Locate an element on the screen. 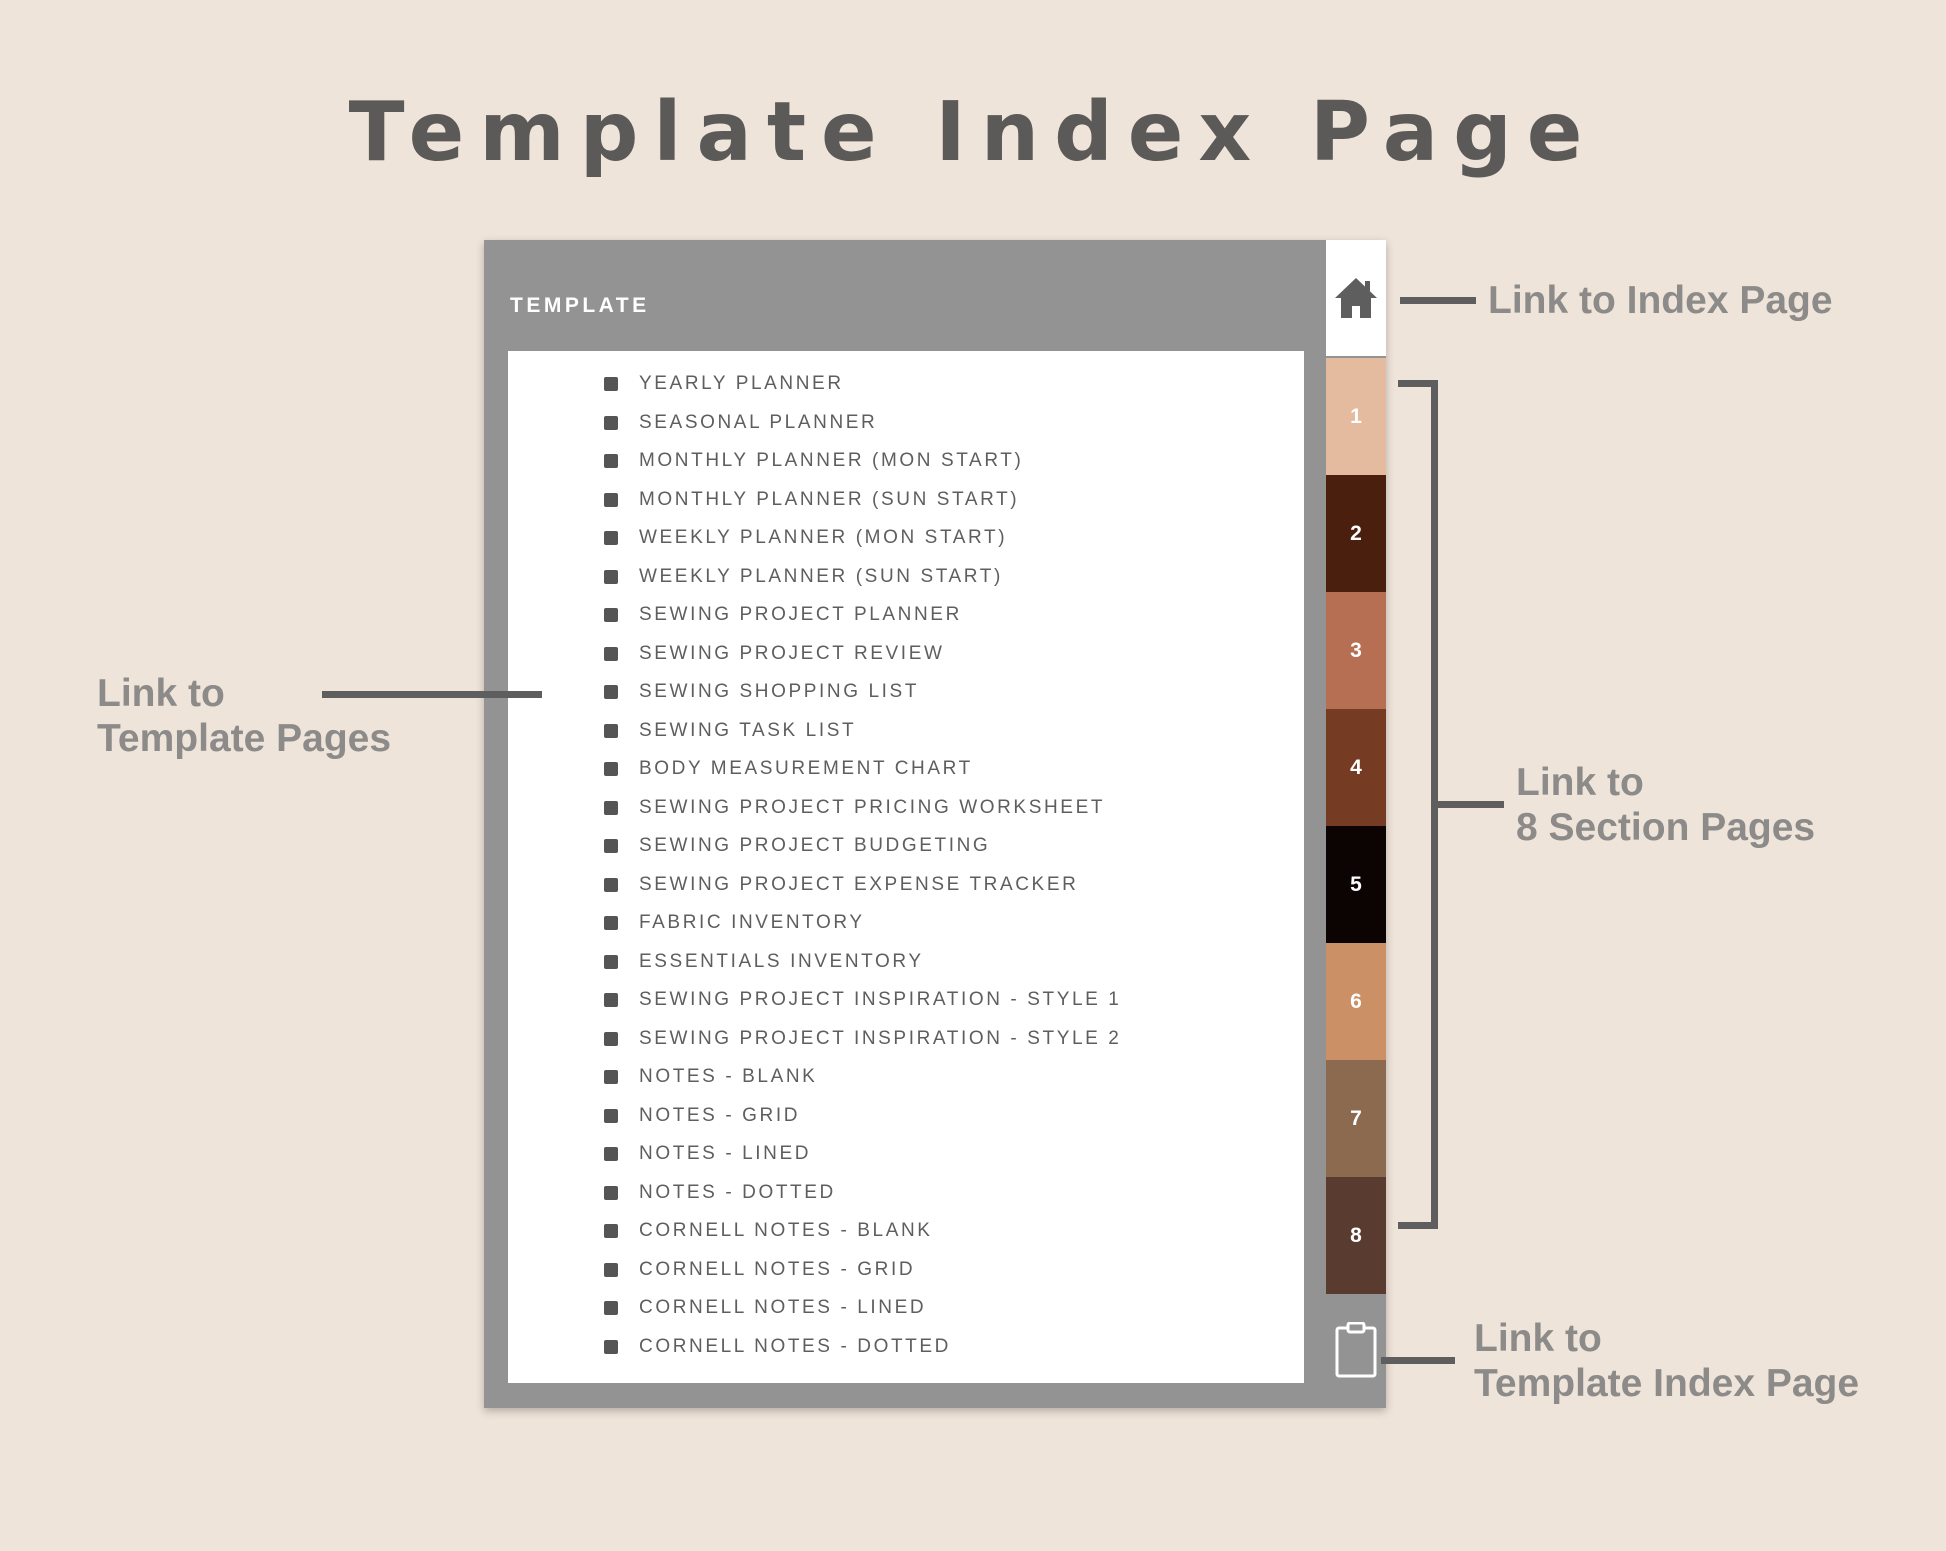  section-tab-7: 7 is located at coordinates (1356, 1118).